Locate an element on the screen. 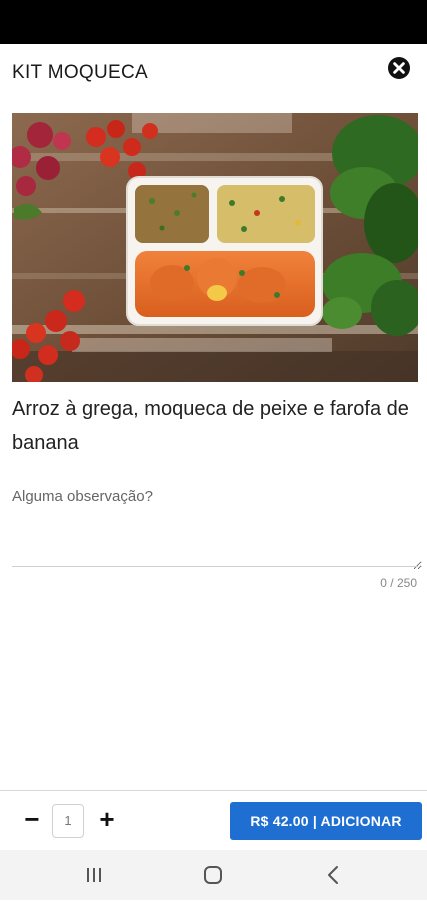  modal-header: KIT MOQUECA is located at coordinates (213, 74).